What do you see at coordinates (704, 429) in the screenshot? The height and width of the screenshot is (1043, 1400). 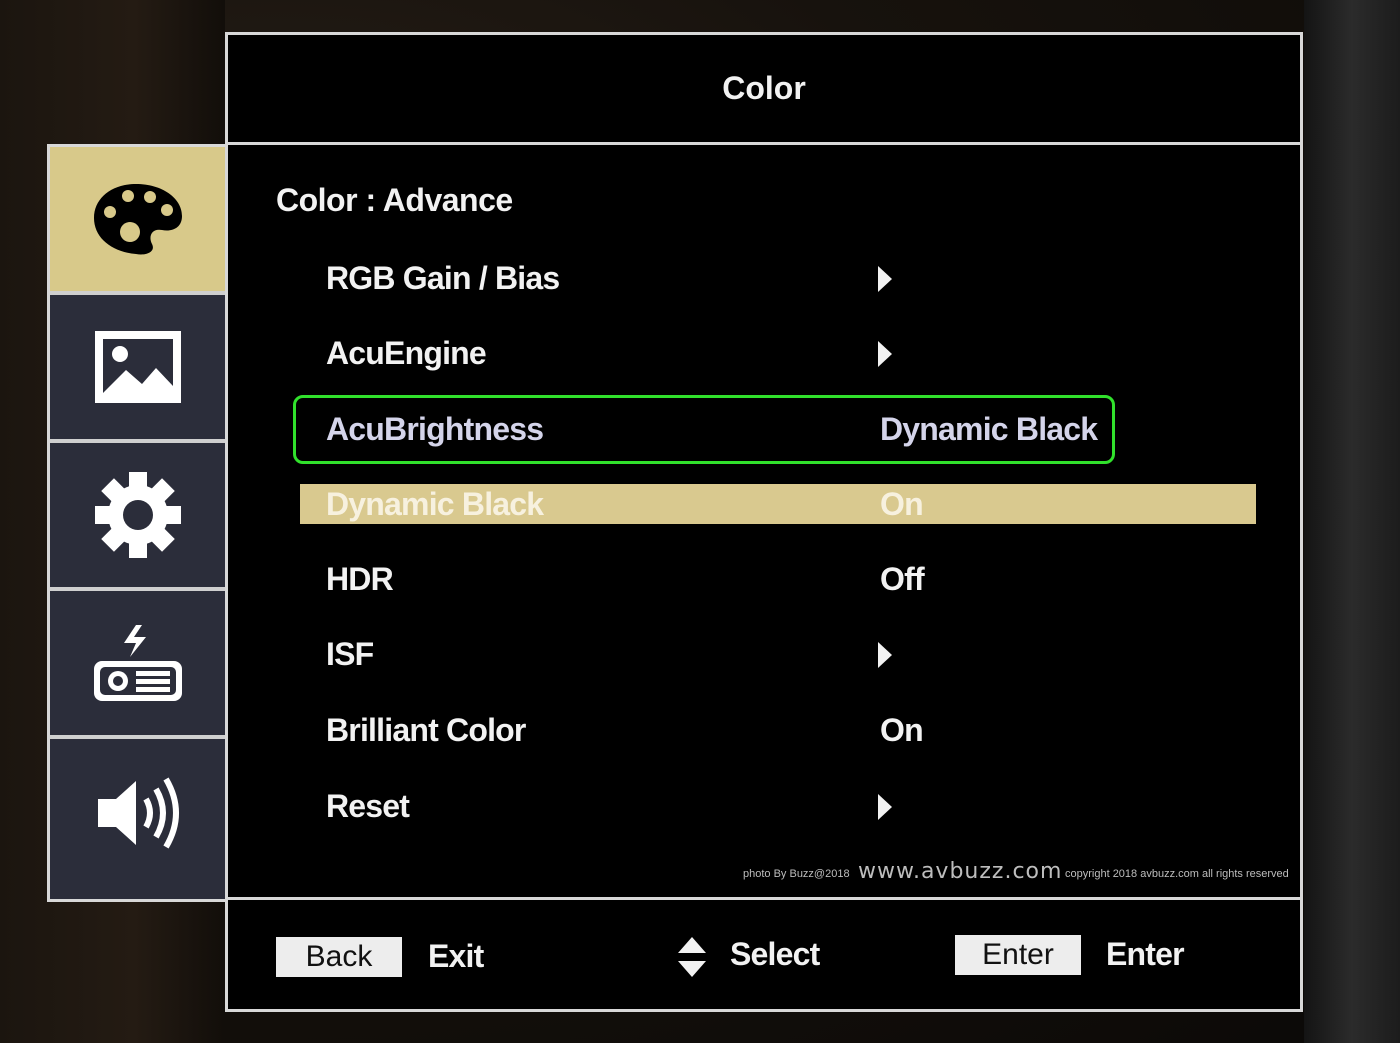 I see `annotation-highlight-box` at bounding box center [704, 429].